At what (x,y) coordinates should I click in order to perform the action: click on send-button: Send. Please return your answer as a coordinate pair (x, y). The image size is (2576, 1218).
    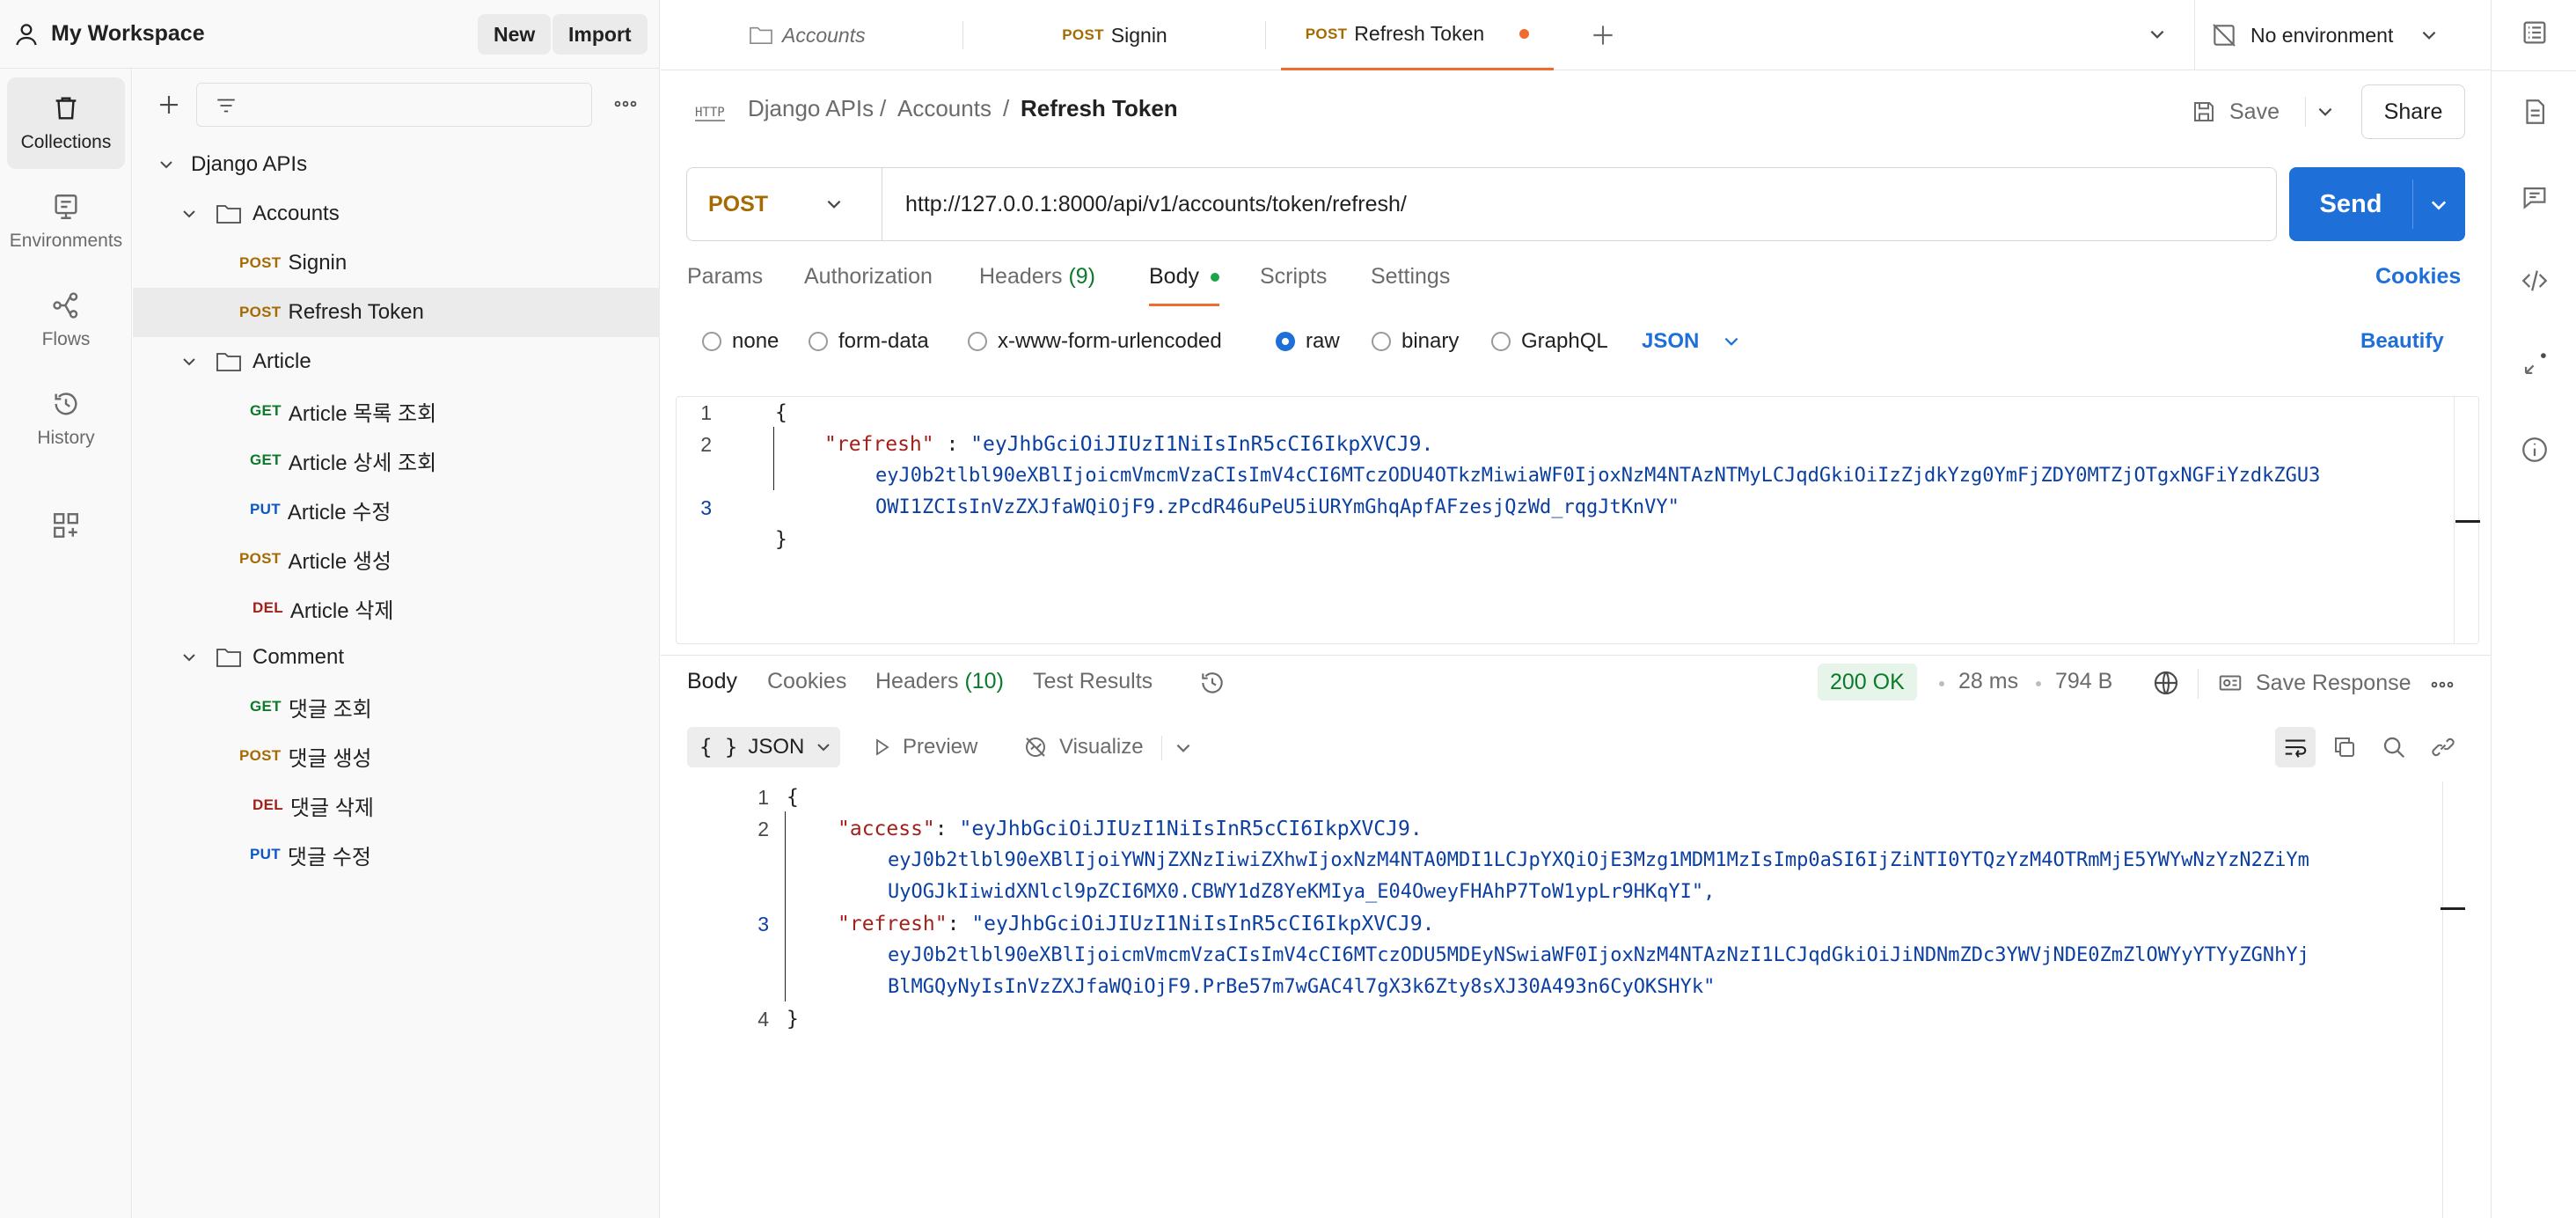
    Looking at the image, I should click on (2350, 204).